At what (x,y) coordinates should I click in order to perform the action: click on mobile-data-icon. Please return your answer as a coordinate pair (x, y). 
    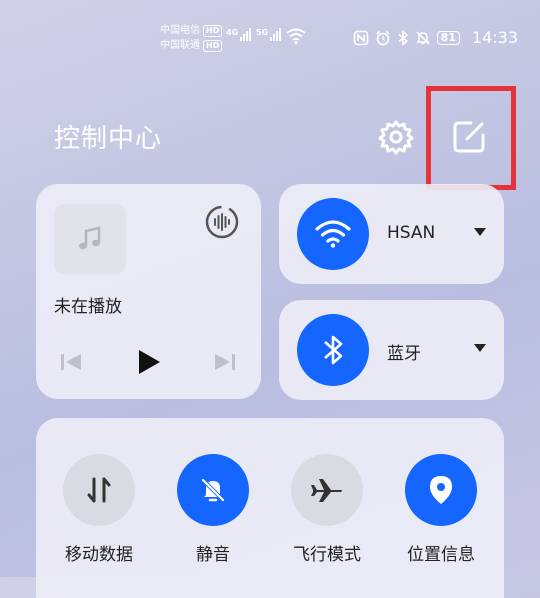
    Looking at the image, I should click on (99, 490).